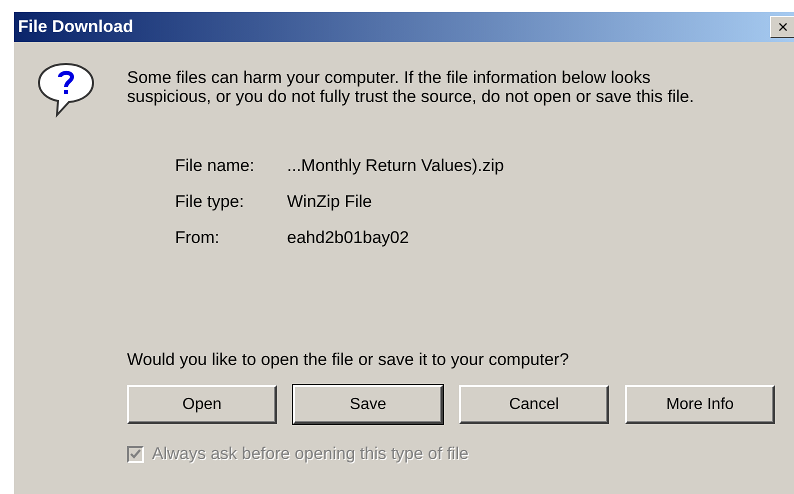 Image resolution: width=794 pixels, height=494 pixels. I want to click on warning-message: Some files can harm your computer. If the file information below looks suspicious, or you do not fully trust the source, do not open or save this file., so click(411, 88).